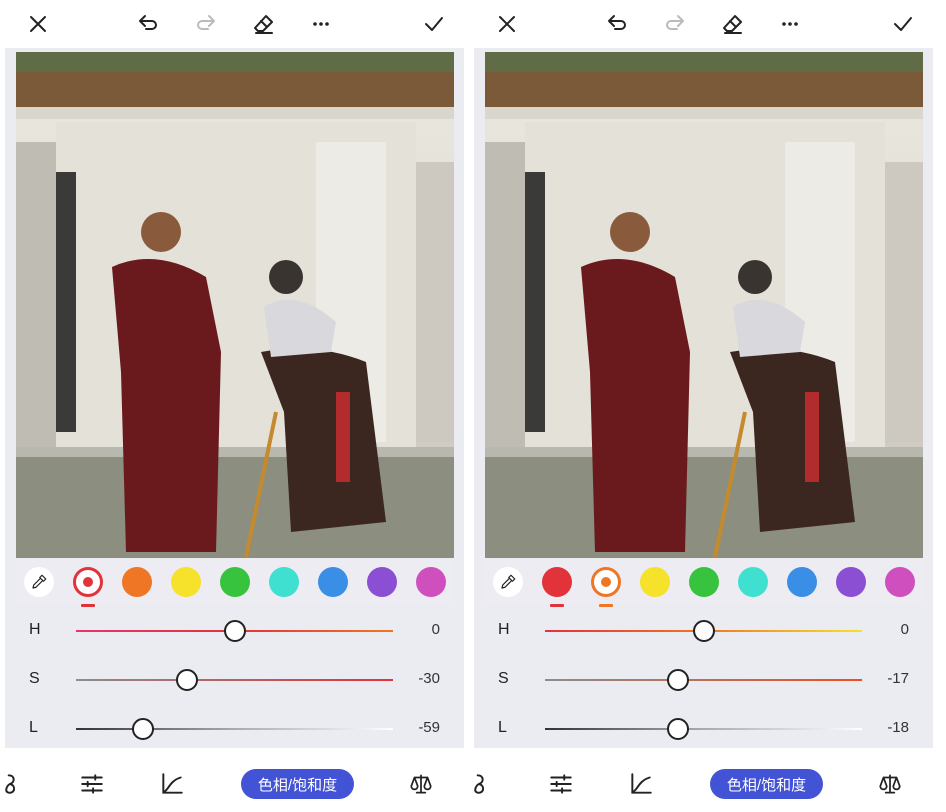  What do you see at coordinates (429, 678) in the screenshot?
I see `slider-value-s: -30` at bounding box center [429, 678].